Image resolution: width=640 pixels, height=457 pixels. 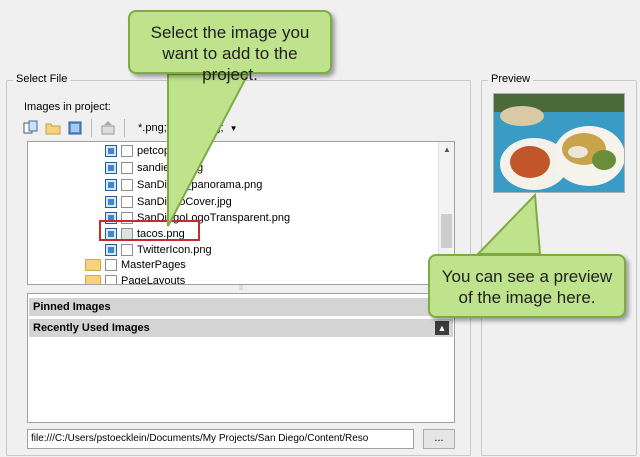 I want to click on toolbar: *.png;*.bmp;*.jpg; ▼, so click(x=238, y=128).